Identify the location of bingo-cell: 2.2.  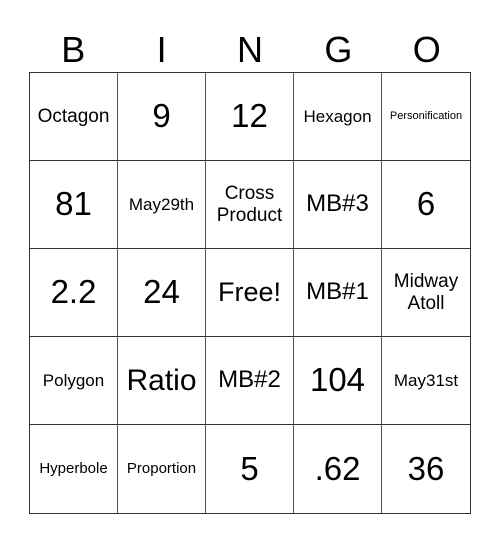
(74, 293).